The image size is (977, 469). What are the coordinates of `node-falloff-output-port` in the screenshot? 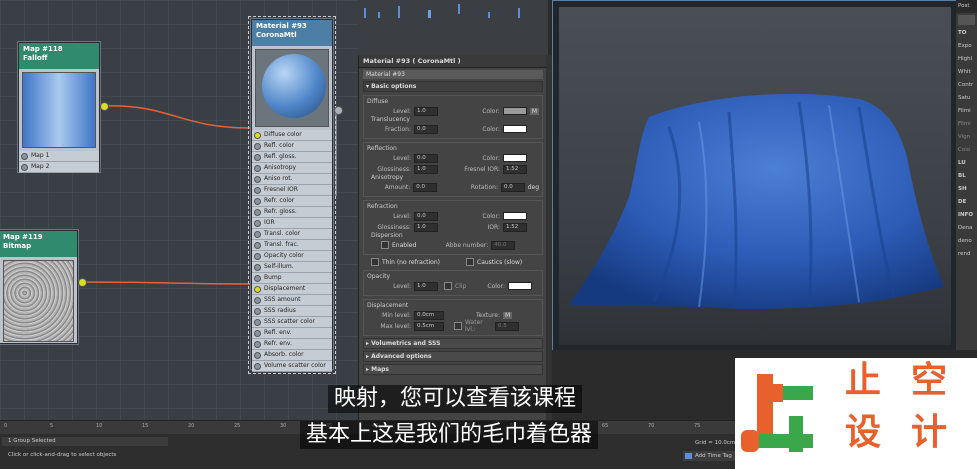 It's located at (104, 106).